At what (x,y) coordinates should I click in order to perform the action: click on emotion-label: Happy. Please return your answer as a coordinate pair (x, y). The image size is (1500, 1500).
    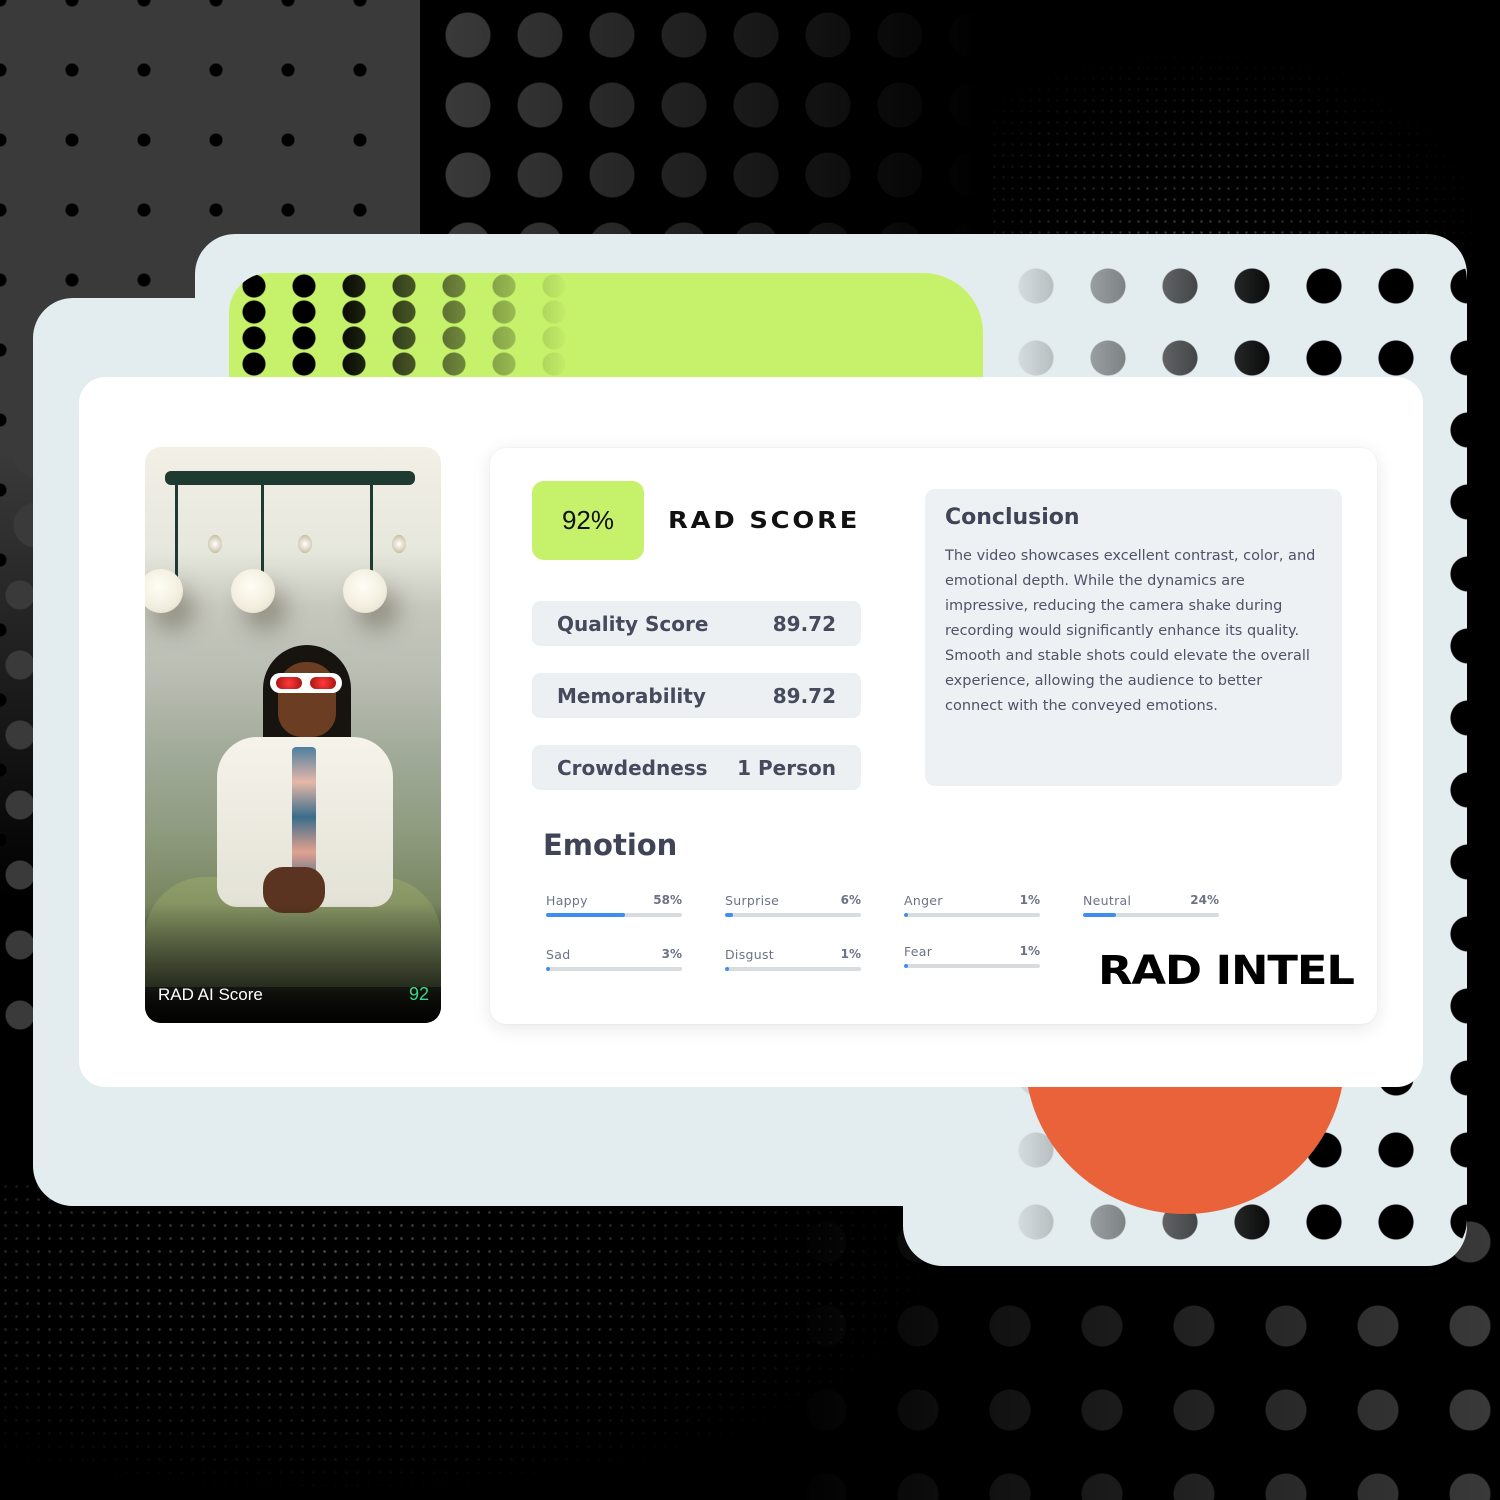
    Looking at the image, I should click on (567, 900).